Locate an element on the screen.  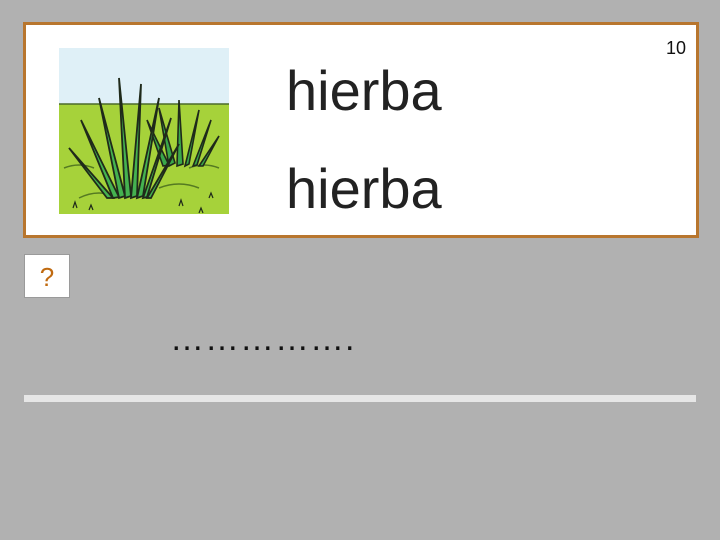
answer-blank: ……………. is located at coordinates (263, 339).